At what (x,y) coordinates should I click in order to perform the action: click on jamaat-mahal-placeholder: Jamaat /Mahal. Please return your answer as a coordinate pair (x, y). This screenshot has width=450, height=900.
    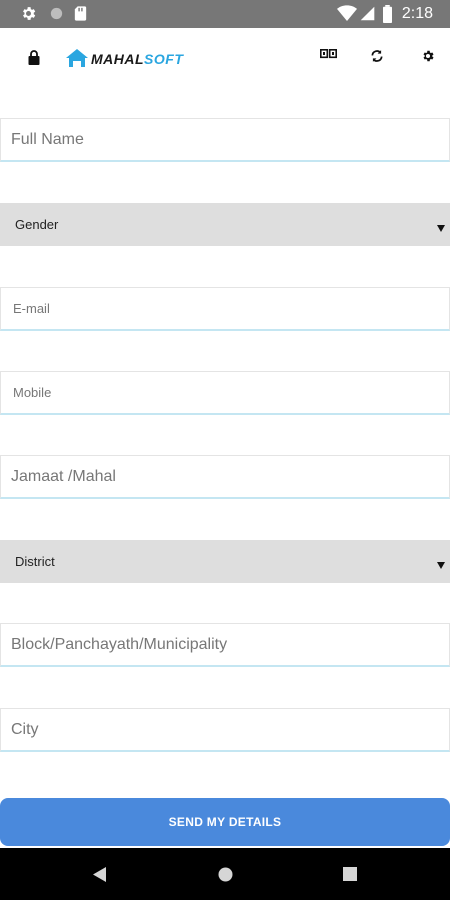
    Looking at the image, I should click on (63, 476).